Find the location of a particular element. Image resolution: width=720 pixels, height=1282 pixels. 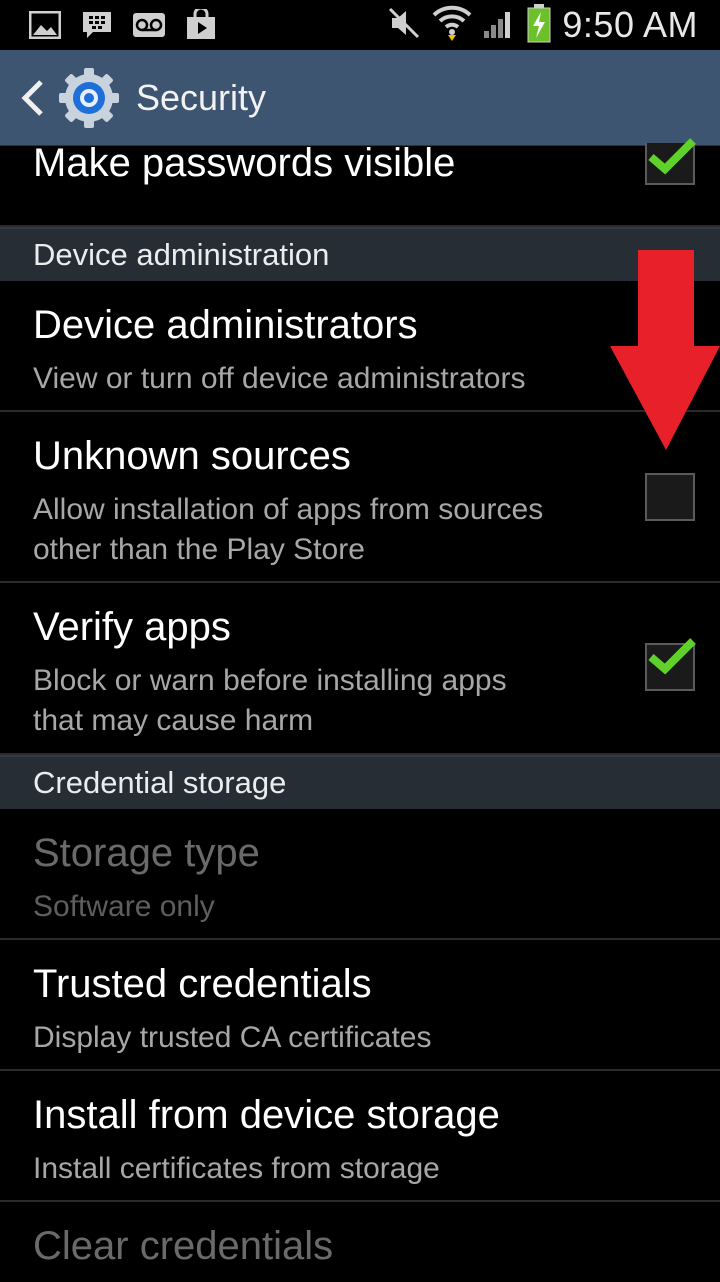

setting-clear-credentials: Clear credentials is located at coordinates (360, 1242).